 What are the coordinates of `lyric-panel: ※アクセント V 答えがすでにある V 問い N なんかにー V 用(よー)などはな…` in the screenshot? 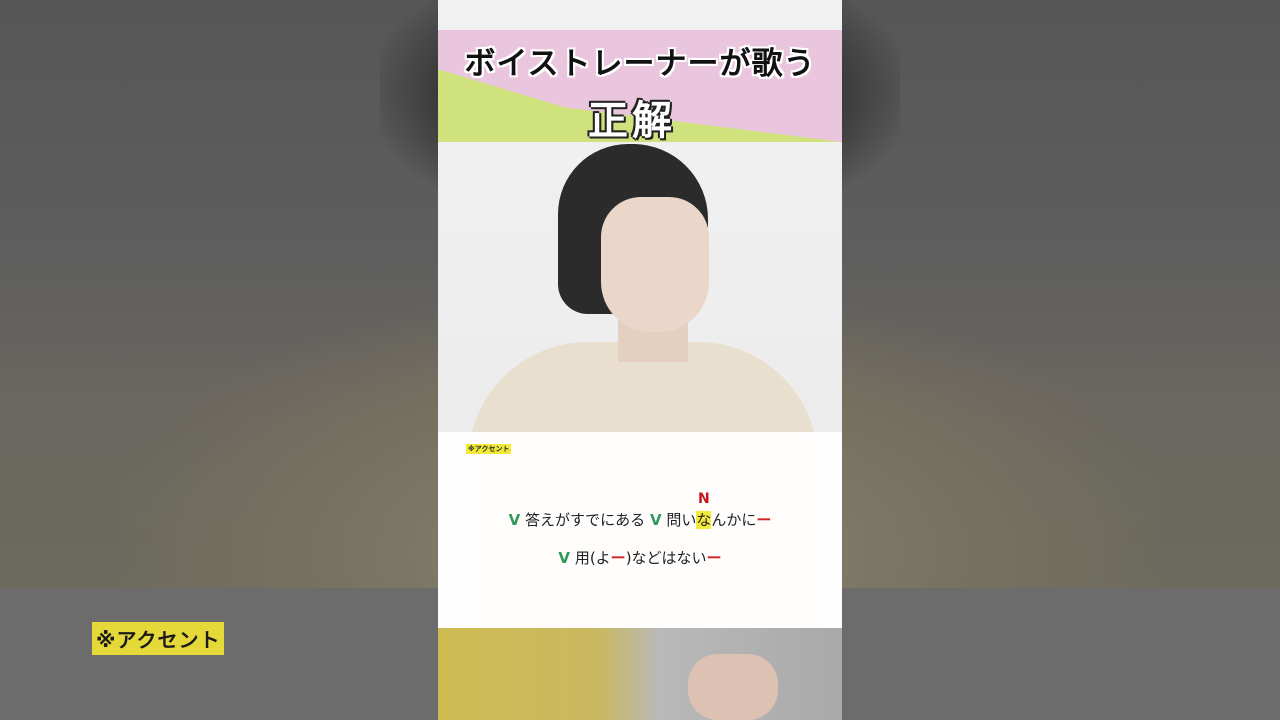 It's located at (640, 530).